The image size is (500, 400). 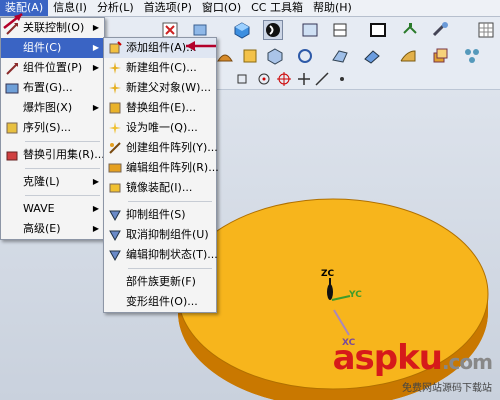 I want to click on watermark-brand-2: ku, so click(x=420, y=358).